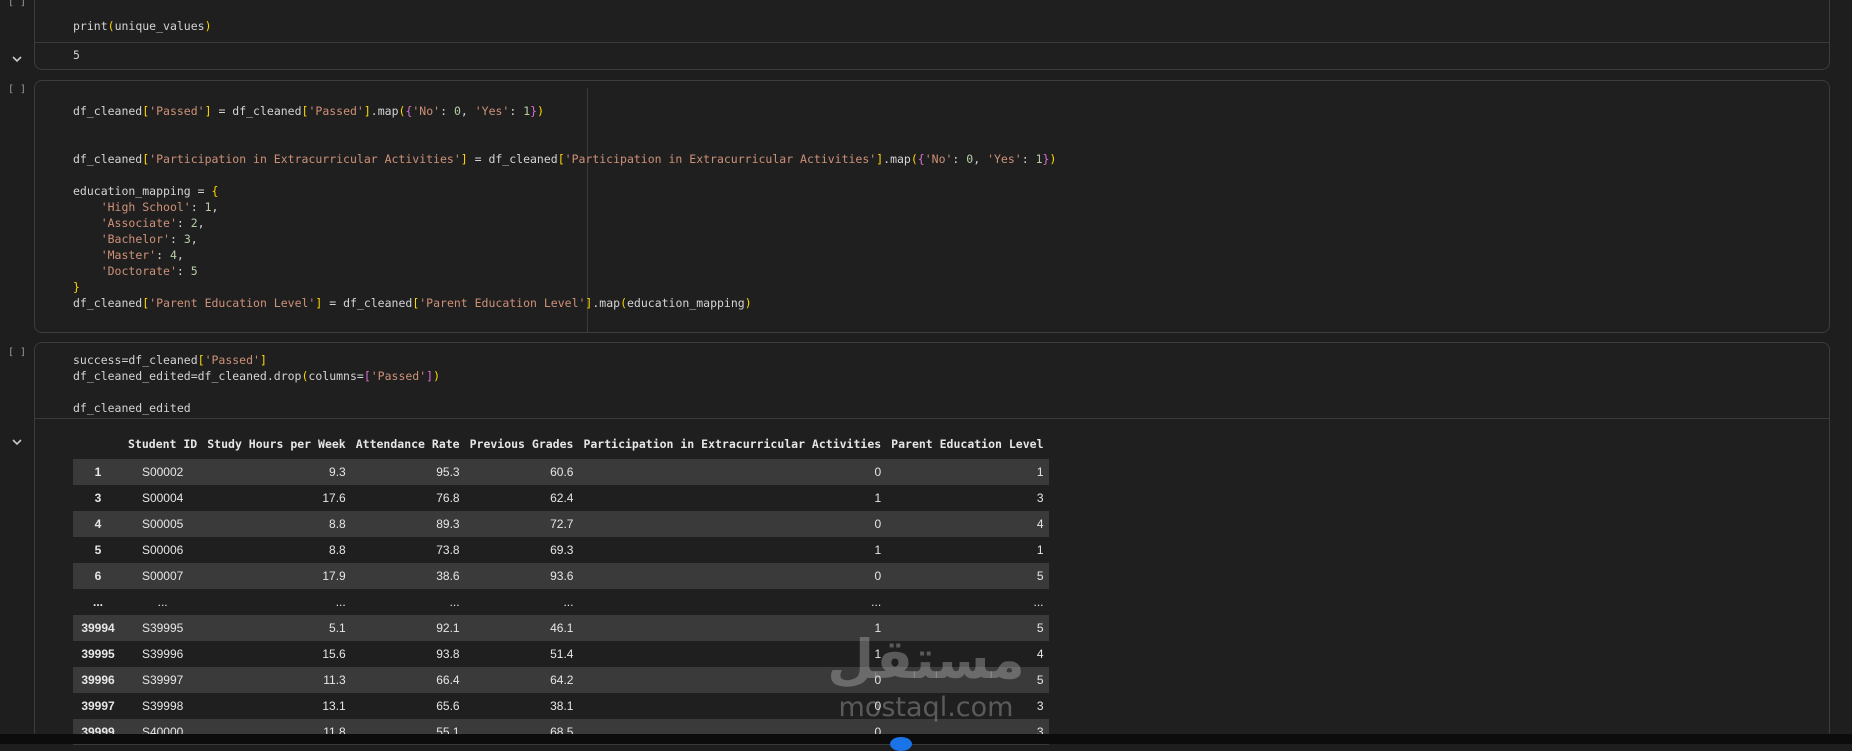 This screenshot has height=751, width=1852. Describe the element at coordinates (76, 55) in the screenshot. I see `cell-1-output: 5` at that location.